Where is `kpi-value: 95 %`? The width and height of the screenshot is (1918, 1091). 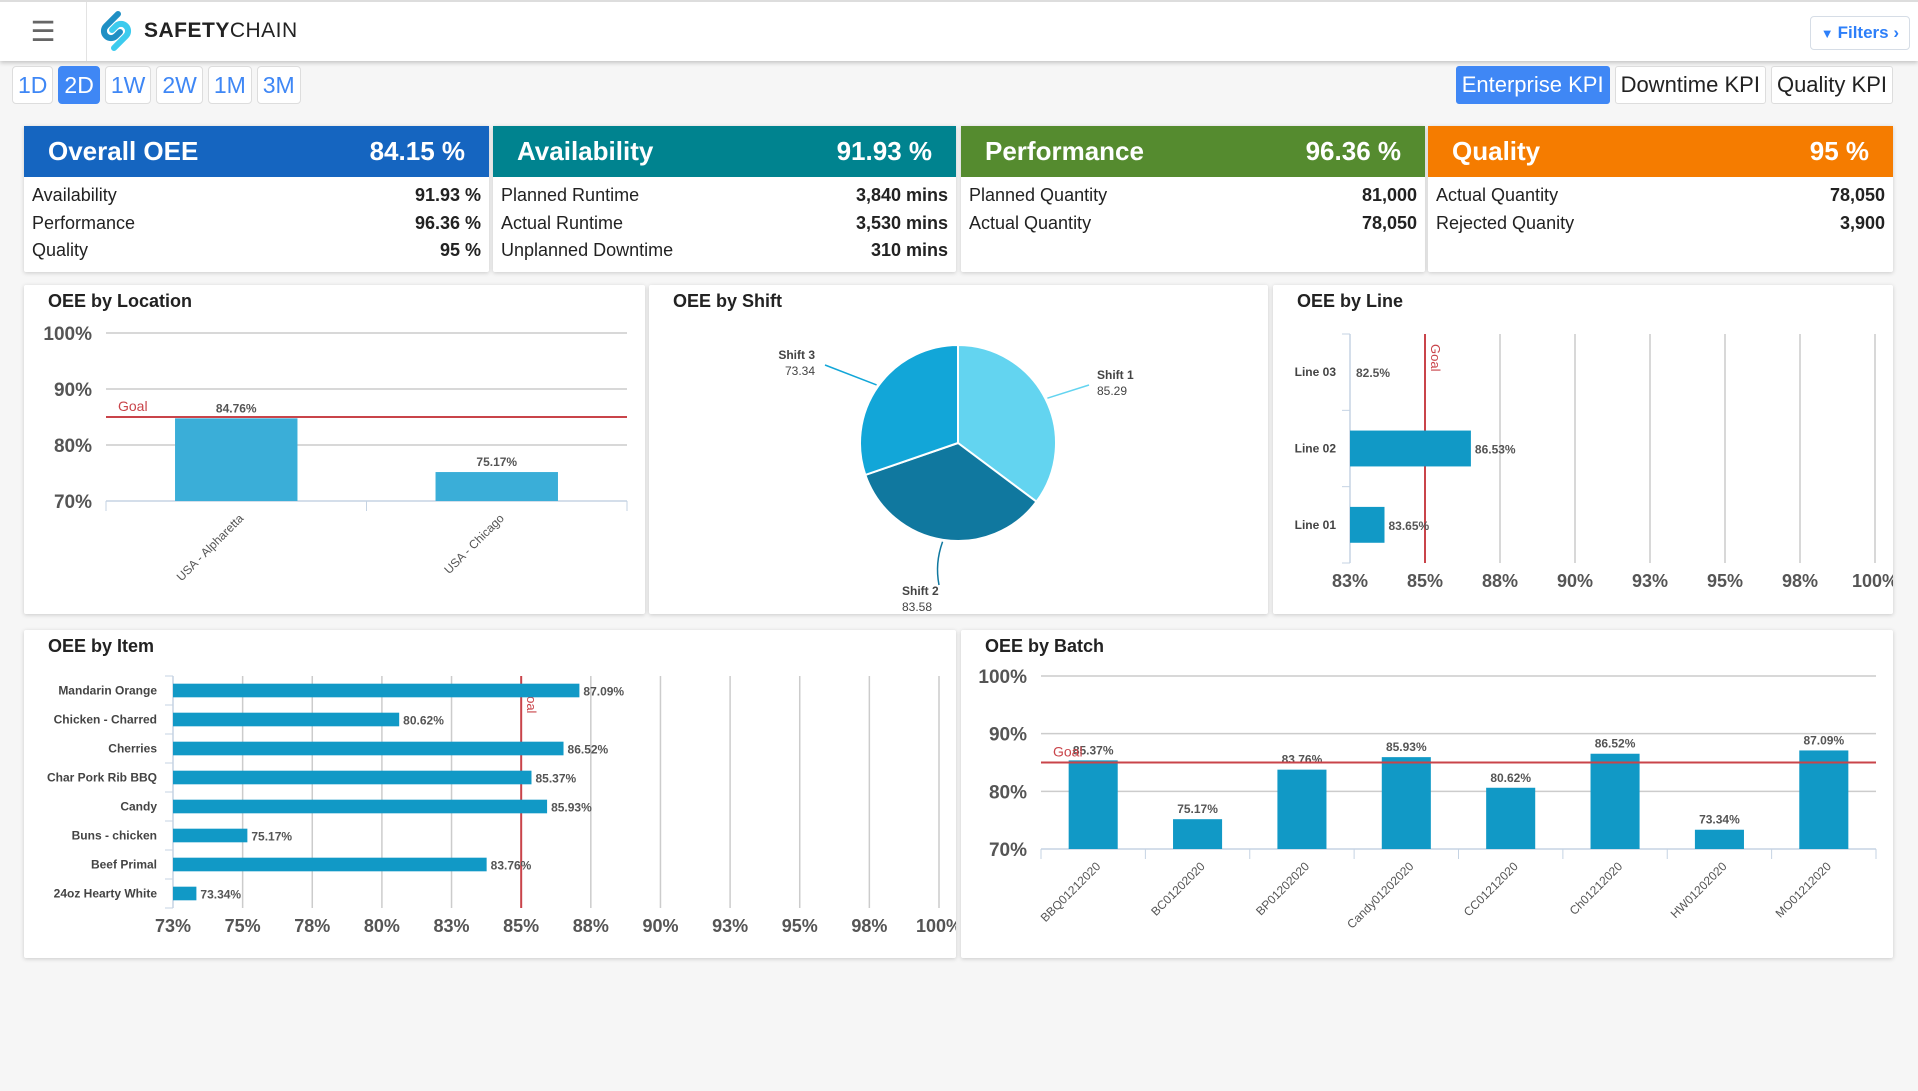 kpi-value: 95 % is located at coordinates (1839, 151).